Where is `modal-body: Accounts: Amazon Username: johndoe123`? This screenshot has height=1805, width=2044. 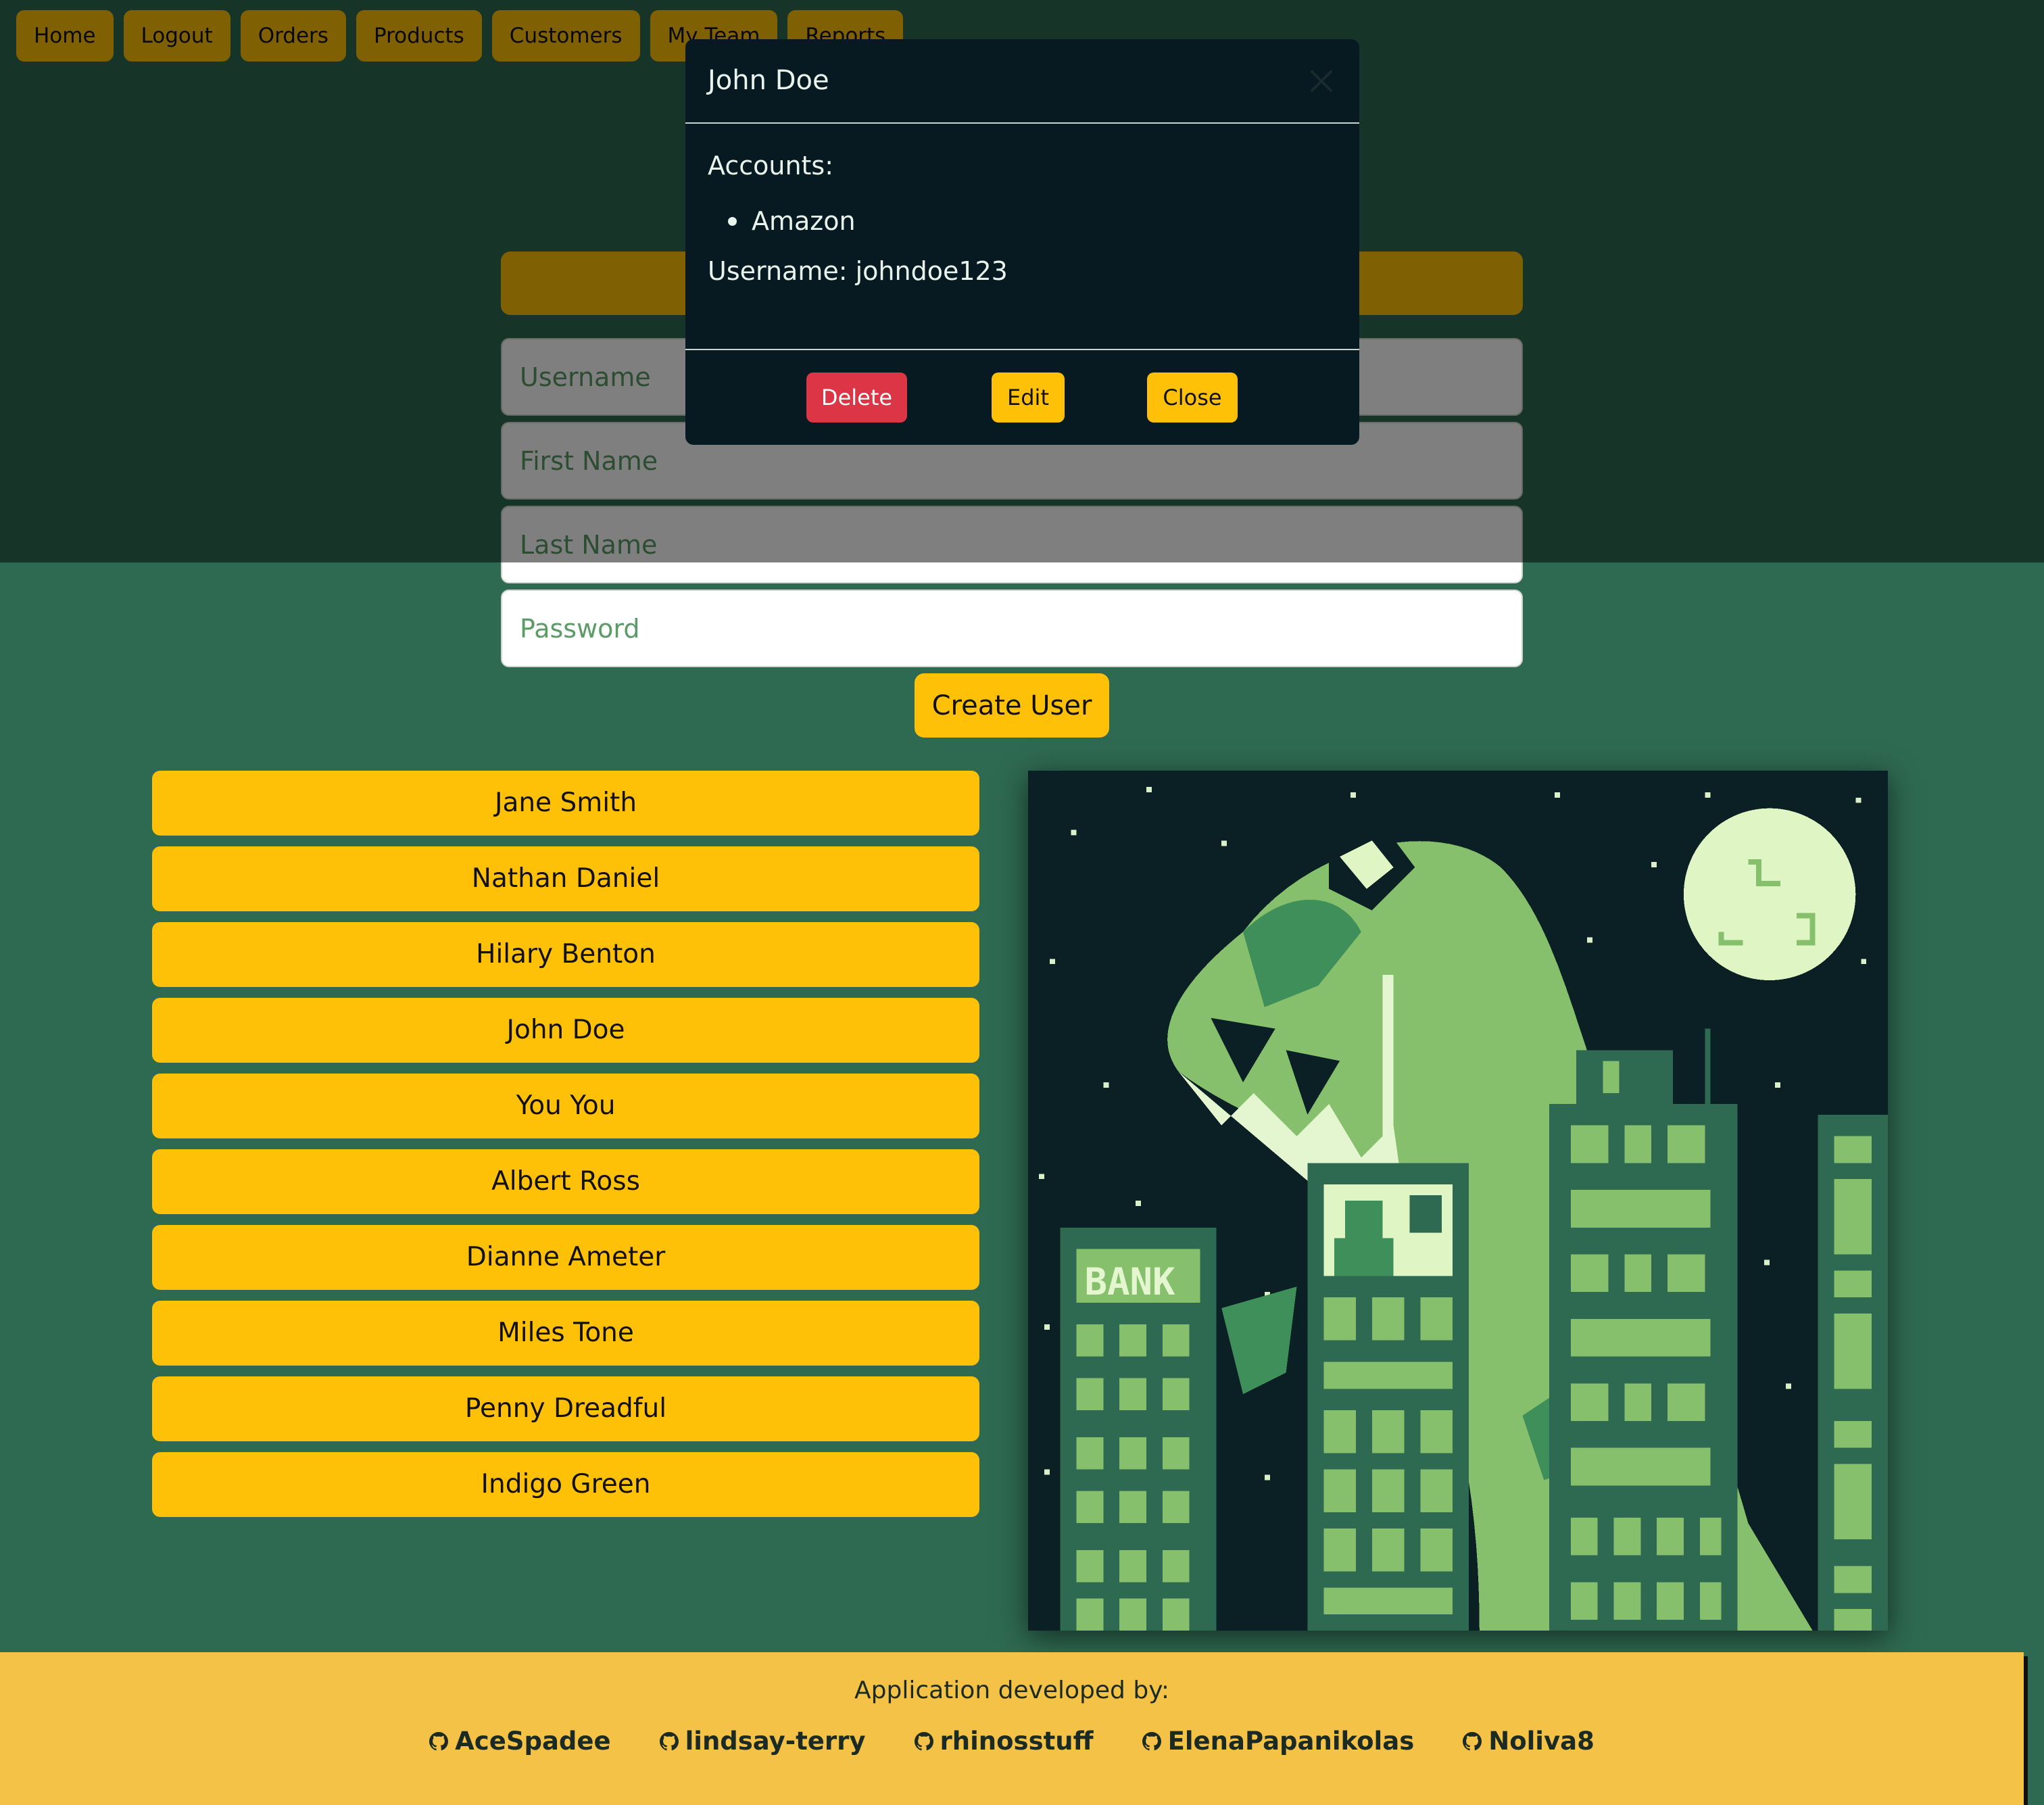 modal-body: Accounts: Amazon Username: johndoe123 is located at coordinates (1022, 237).